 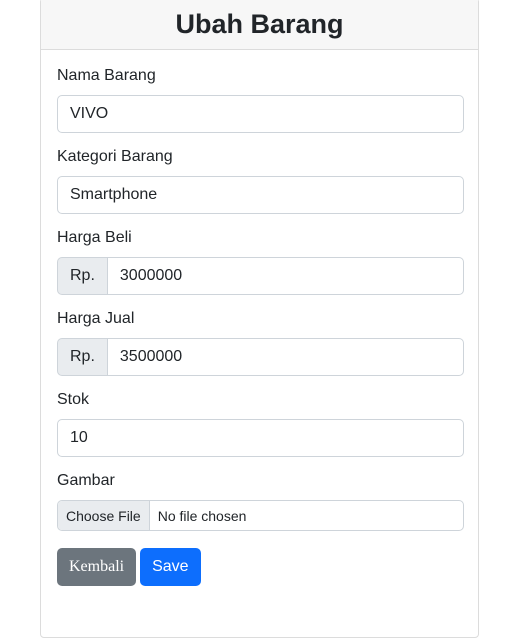 I want to click on kategori-barang-group: Kategori Barang Smartphone, so click(x=260, y=180).